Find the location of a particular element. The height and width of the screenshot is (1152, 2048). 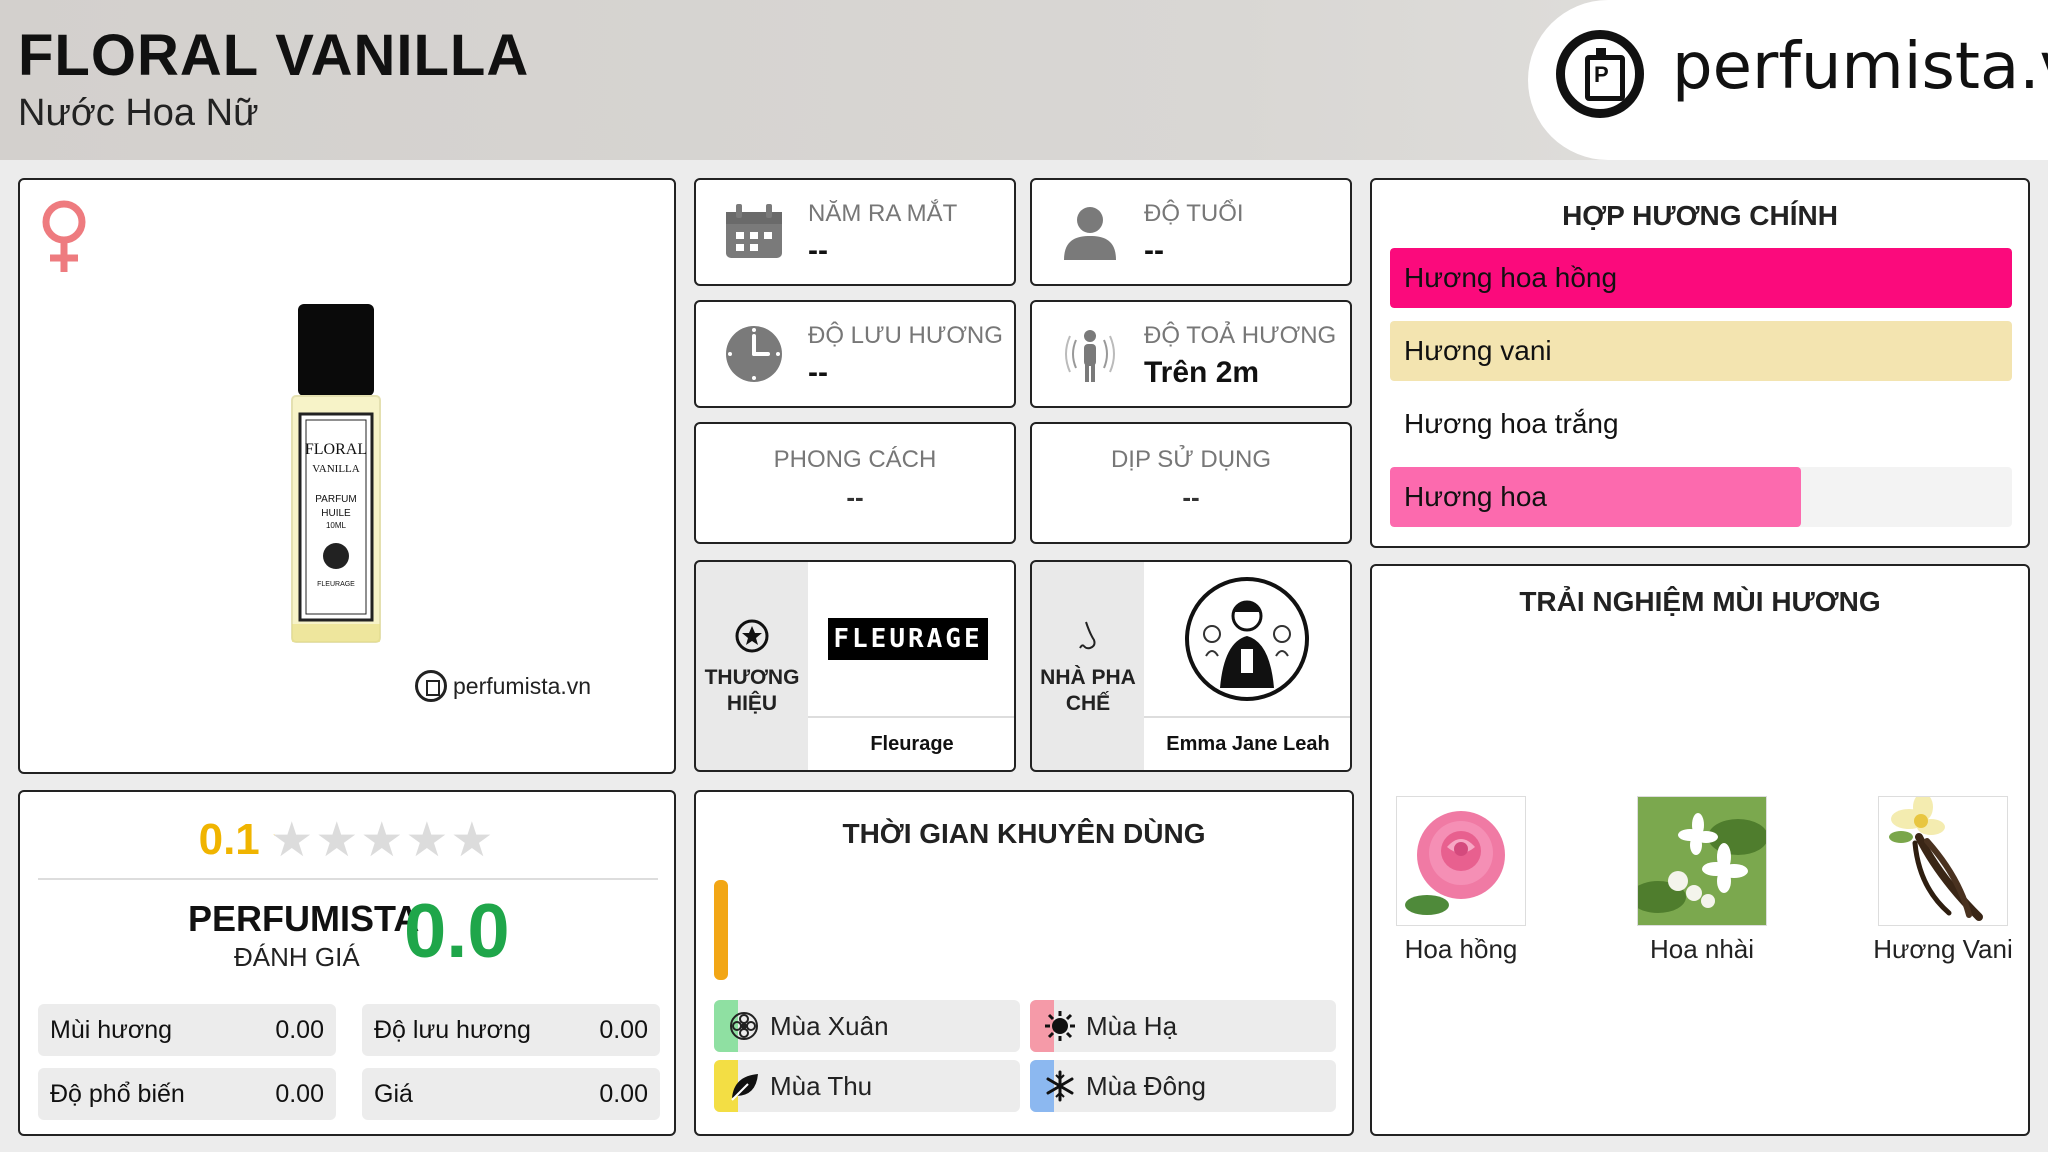

season-spring: Mùa Xuân is located at coordinates (867, 1026).